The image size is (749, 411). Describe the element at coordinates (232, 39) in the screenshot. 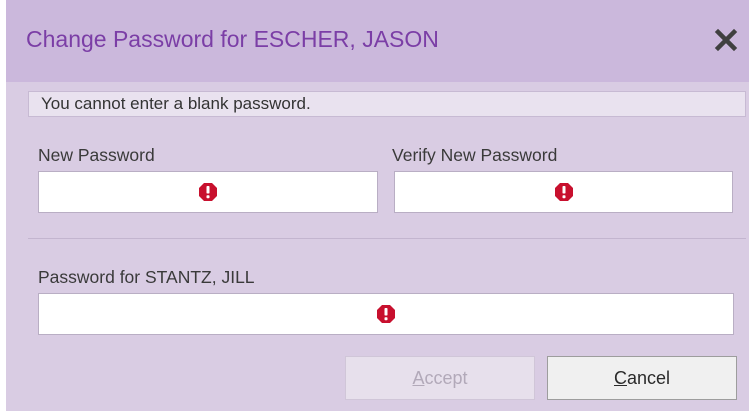

I see `dialog-title: Change Password for ESCHER, JASON` at that location.